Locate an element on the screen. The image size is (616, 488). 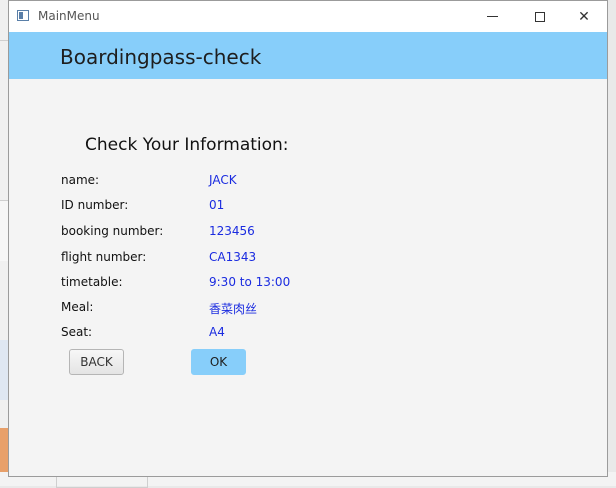
ok-button: OK is located at coordinates (218, 362).